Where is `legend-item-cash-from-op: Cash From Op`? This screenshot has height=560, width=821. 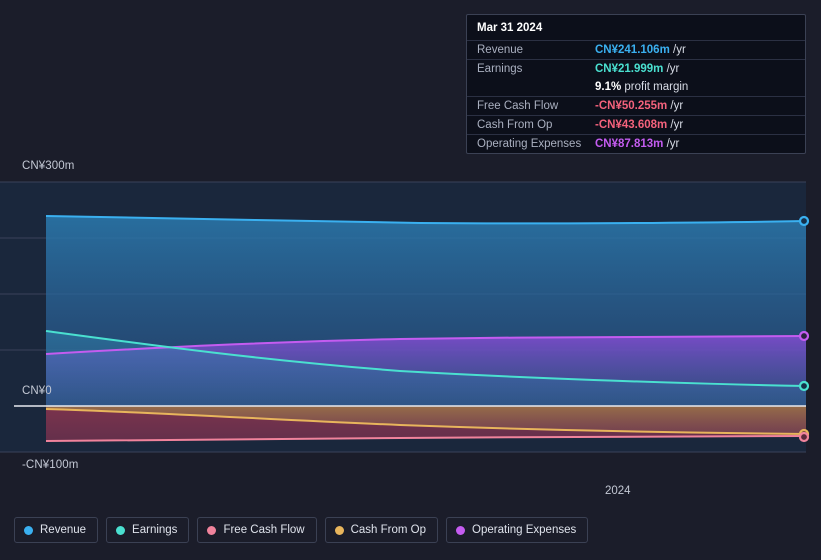 legend-item-cash-from-op: Cash From Op is located at coordinates (381, 530).